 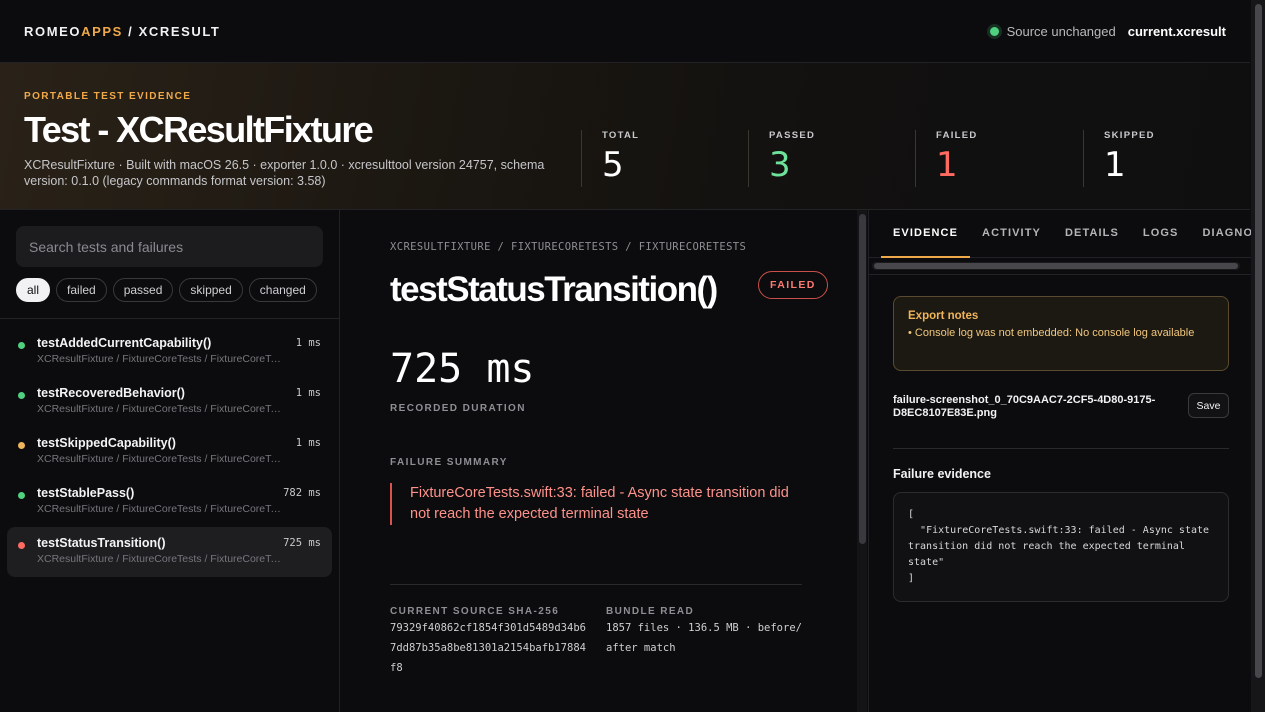 I want to click on test-name: testStatusTransition(), so click(x=101, y=543).